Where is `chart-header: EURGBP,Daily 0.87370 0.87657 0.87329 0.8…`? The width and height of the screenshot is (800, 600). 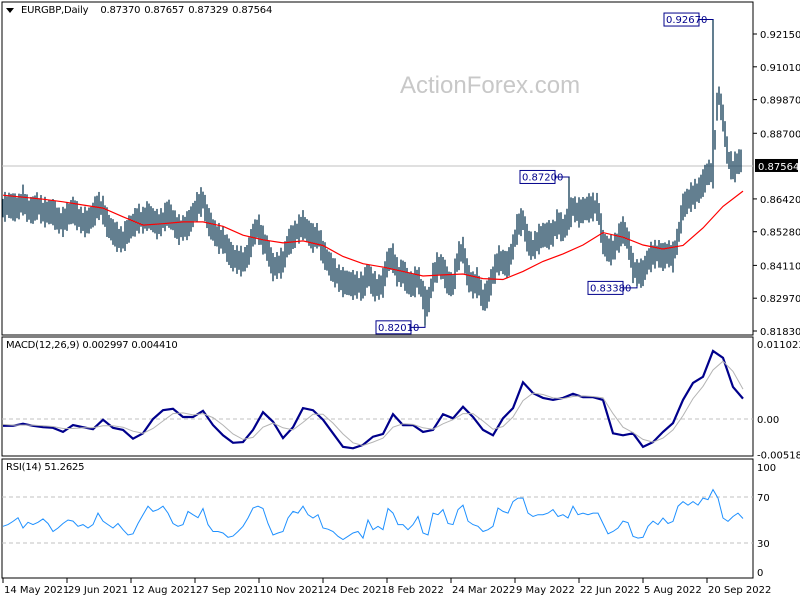
chart-header: EURGBP,Daily 0.87370 0.87657 0.87329 0.8… is located at coordinates (139, 10).